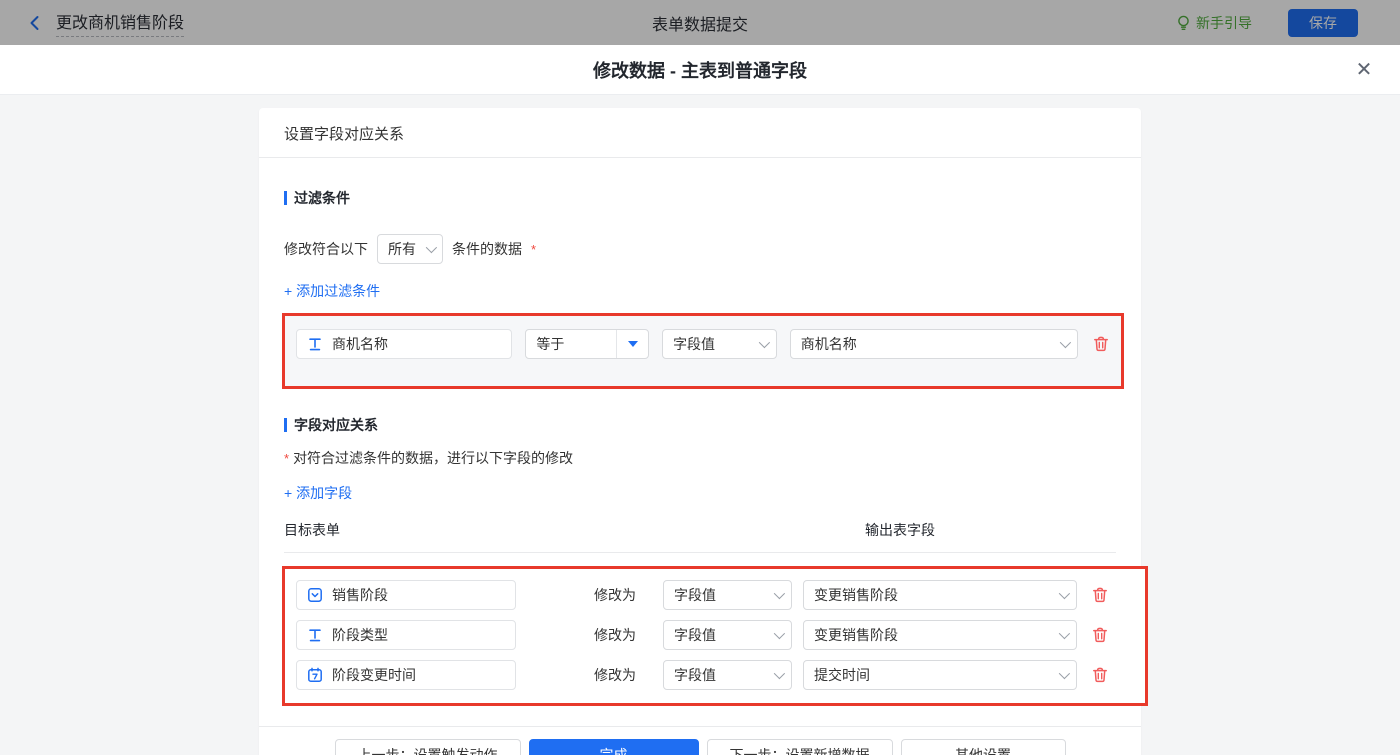 The width and height of the screenshot is (1400, 755). Describe the element at coordinates (406, 595) in the screenshot. I see `target-field-input: 销售阶段` at that location.